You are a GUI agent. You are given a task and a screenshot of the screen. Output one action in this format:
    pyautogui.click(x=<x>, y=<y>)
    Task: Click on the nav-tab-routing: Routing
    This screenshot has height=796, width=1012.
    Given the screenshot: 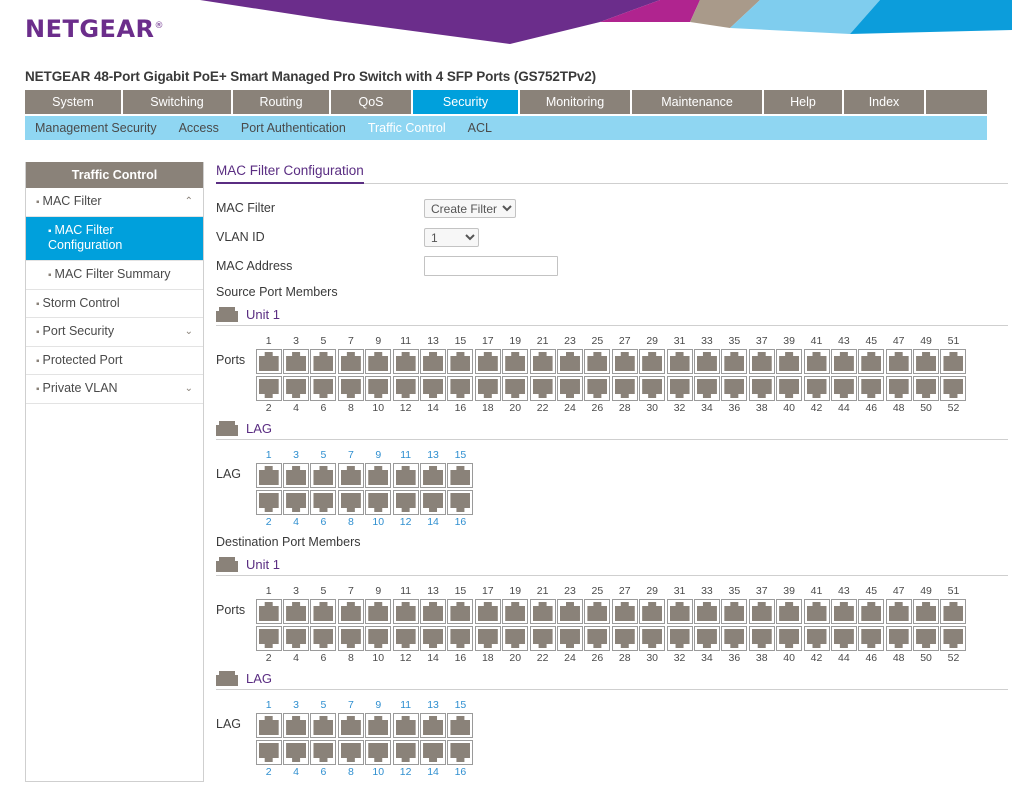 What is the action you would take?
    pyautogui.click(x=281, y=102)
    